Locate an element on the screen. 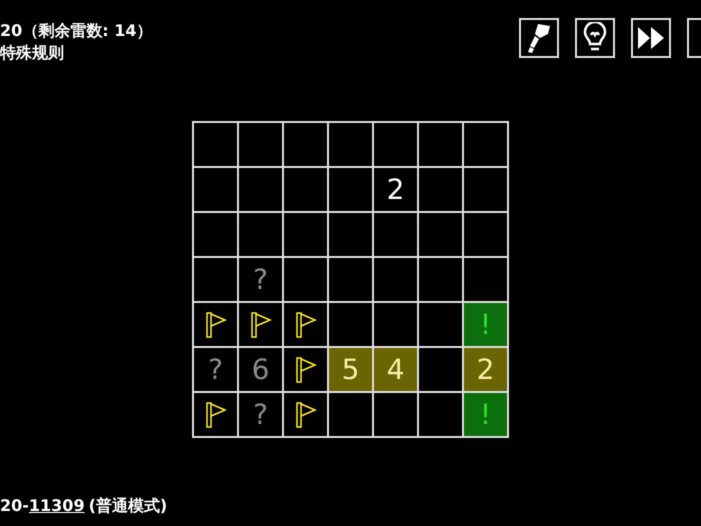 The image size is (701, 526). board-cell: 6 is located at coordinates (260, 369).